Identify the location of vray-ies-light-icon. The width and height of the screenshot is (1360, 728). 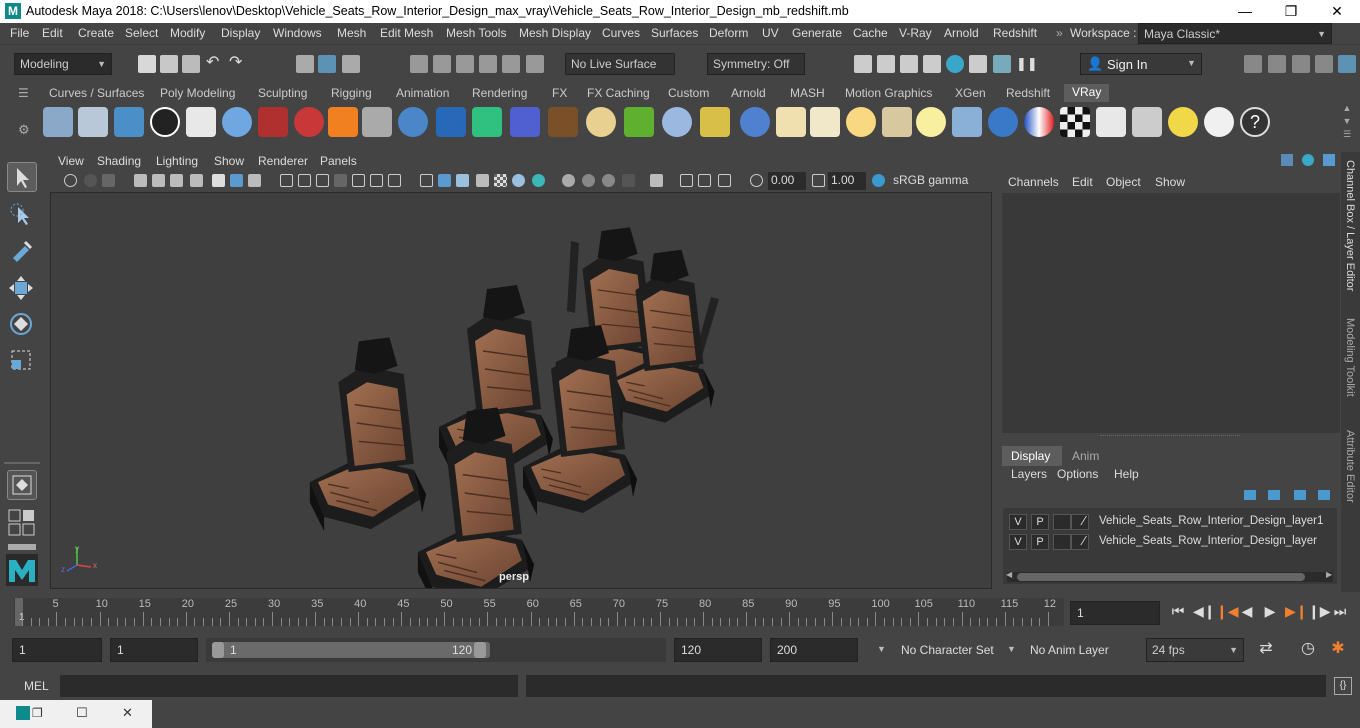
(897, 122).